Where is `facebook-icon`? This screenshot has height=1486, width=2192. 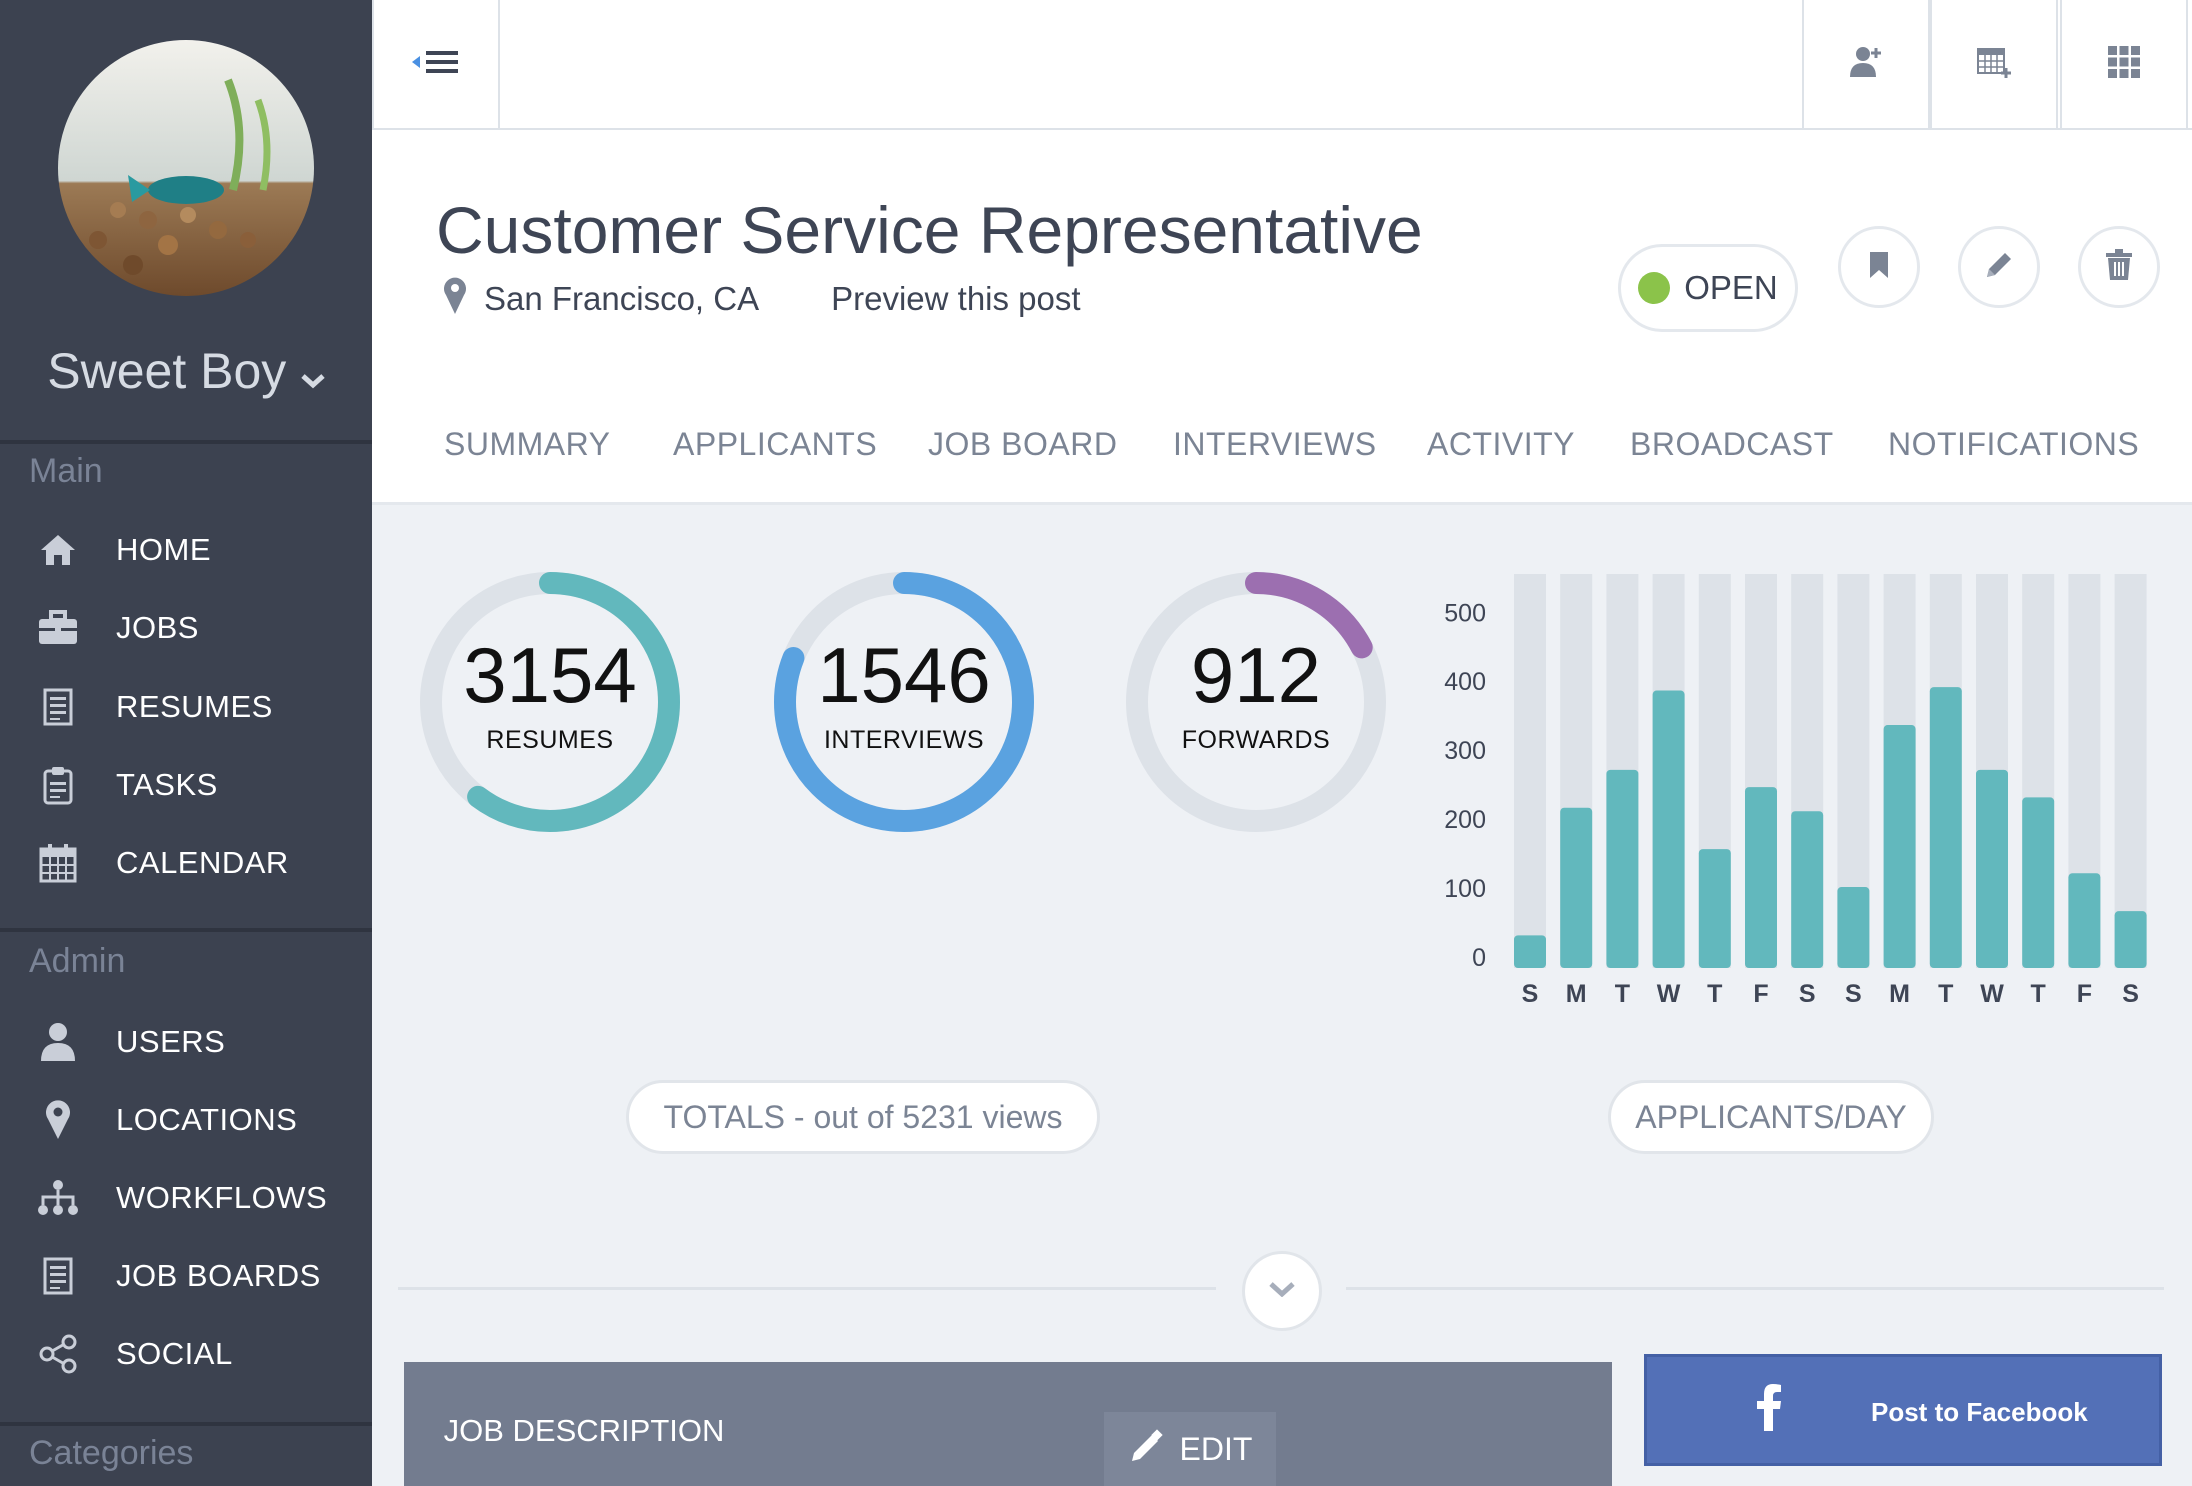 facebook-icon is located at coordinates (1769, 1409).